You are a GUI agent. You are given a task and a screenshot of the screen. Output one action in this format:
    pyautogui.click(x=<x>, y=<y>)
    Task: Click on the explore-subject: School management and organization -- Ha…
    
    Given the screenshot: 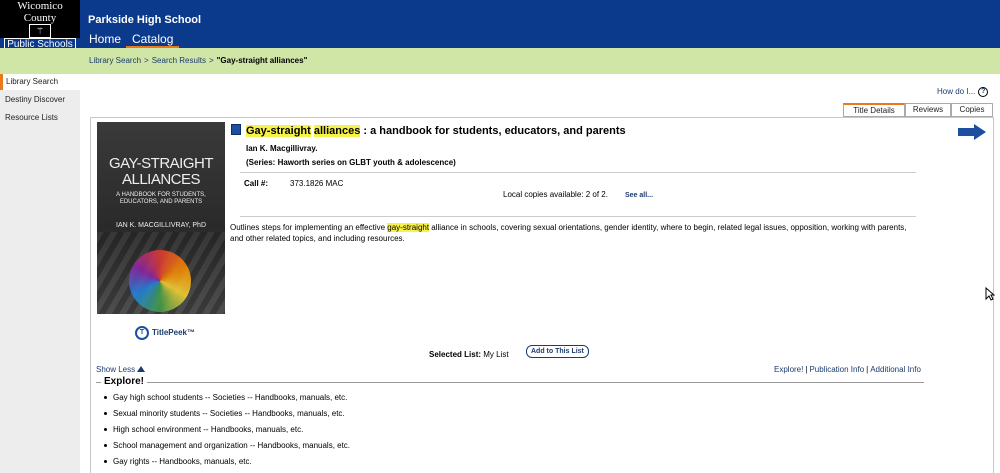 What is the action you would take?
    pyautogui.click(x=232, y=445)
    